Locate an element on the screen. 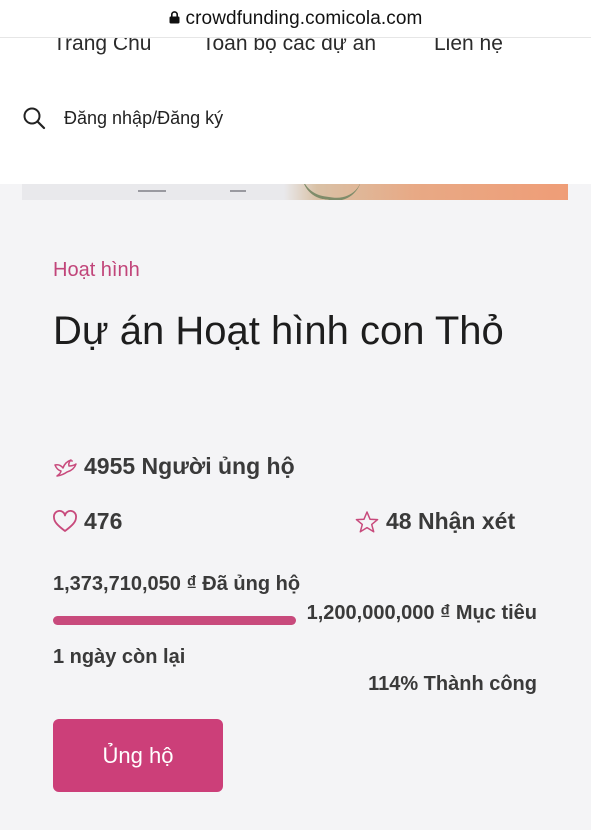 The width and height of the screenshot is (591, 830). project-title: Dự án Hoạt hình con Thỏ is located at coordinates (278, 331).